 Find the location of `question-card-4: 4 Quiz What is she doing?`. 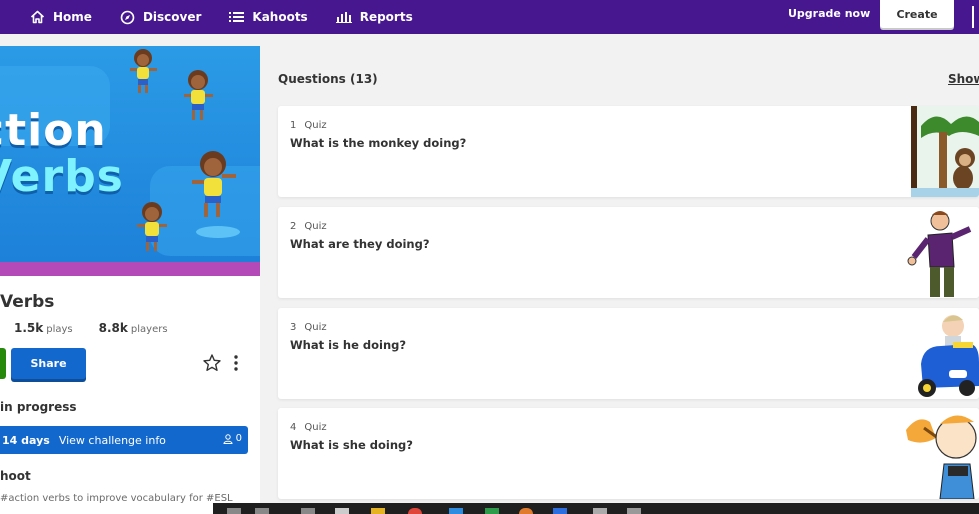

question-card-4: 4 Quiz What is she doing? is located at coordinates (628, 453).